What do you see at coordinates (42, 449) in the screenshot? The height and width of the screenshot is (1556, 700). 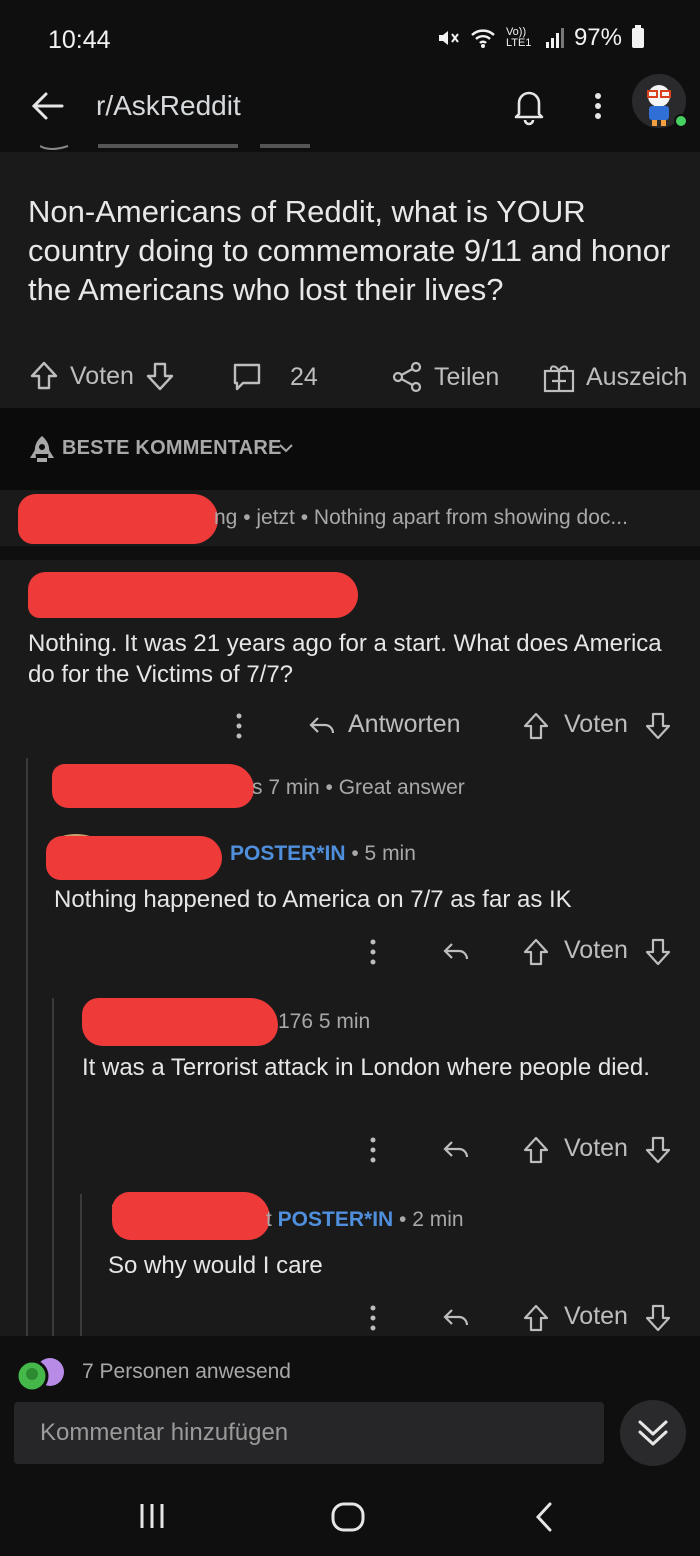 I see `rocket-icon` at bounding box center [42, 449].